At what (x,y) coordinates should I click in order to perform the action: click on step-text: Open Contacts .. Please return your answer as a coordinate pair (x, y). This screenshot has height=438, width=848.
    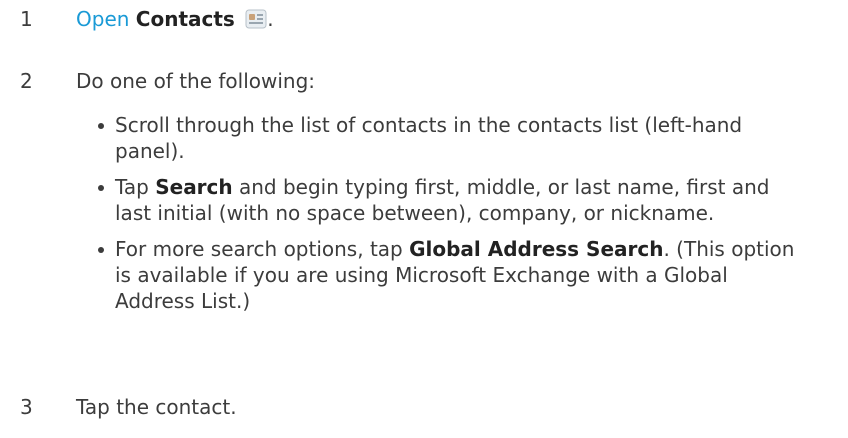
    Looking at the image, I should click on (175, 19).